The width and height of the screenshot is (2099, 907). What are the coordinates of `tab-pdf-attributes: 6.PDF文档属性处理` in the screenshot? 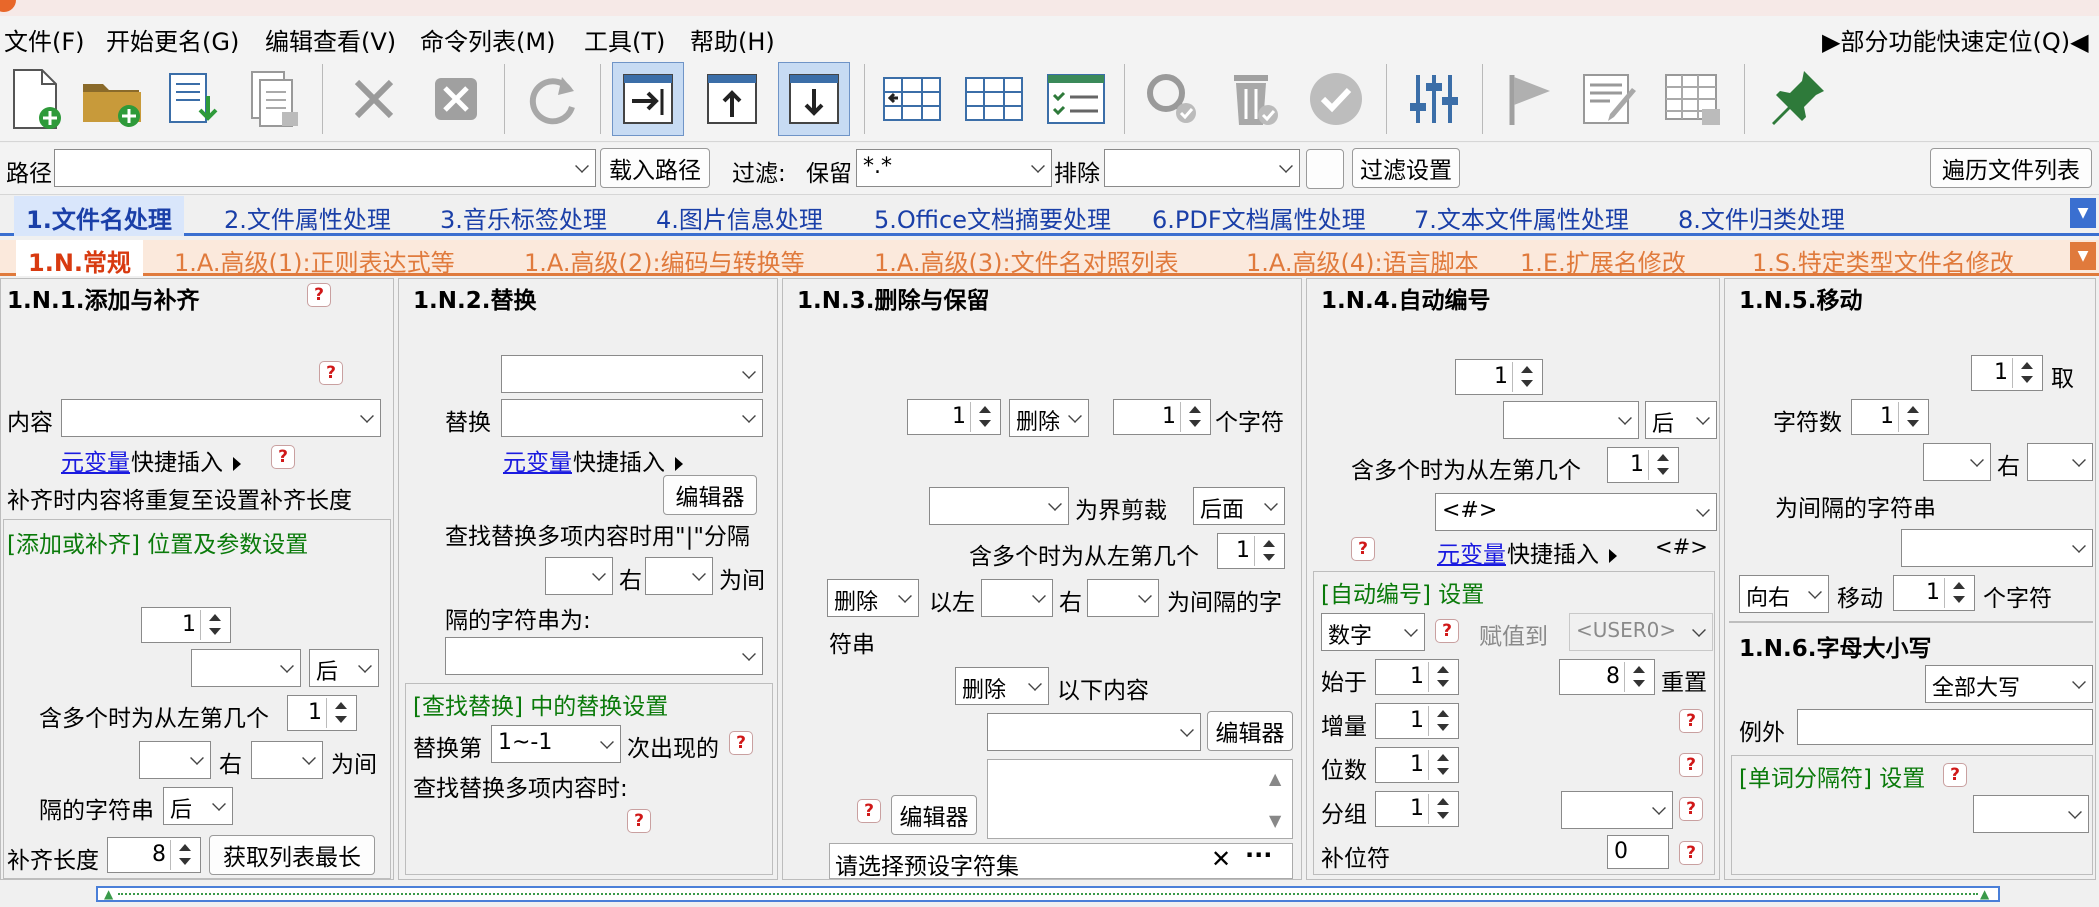 It's located at (1259, 216).